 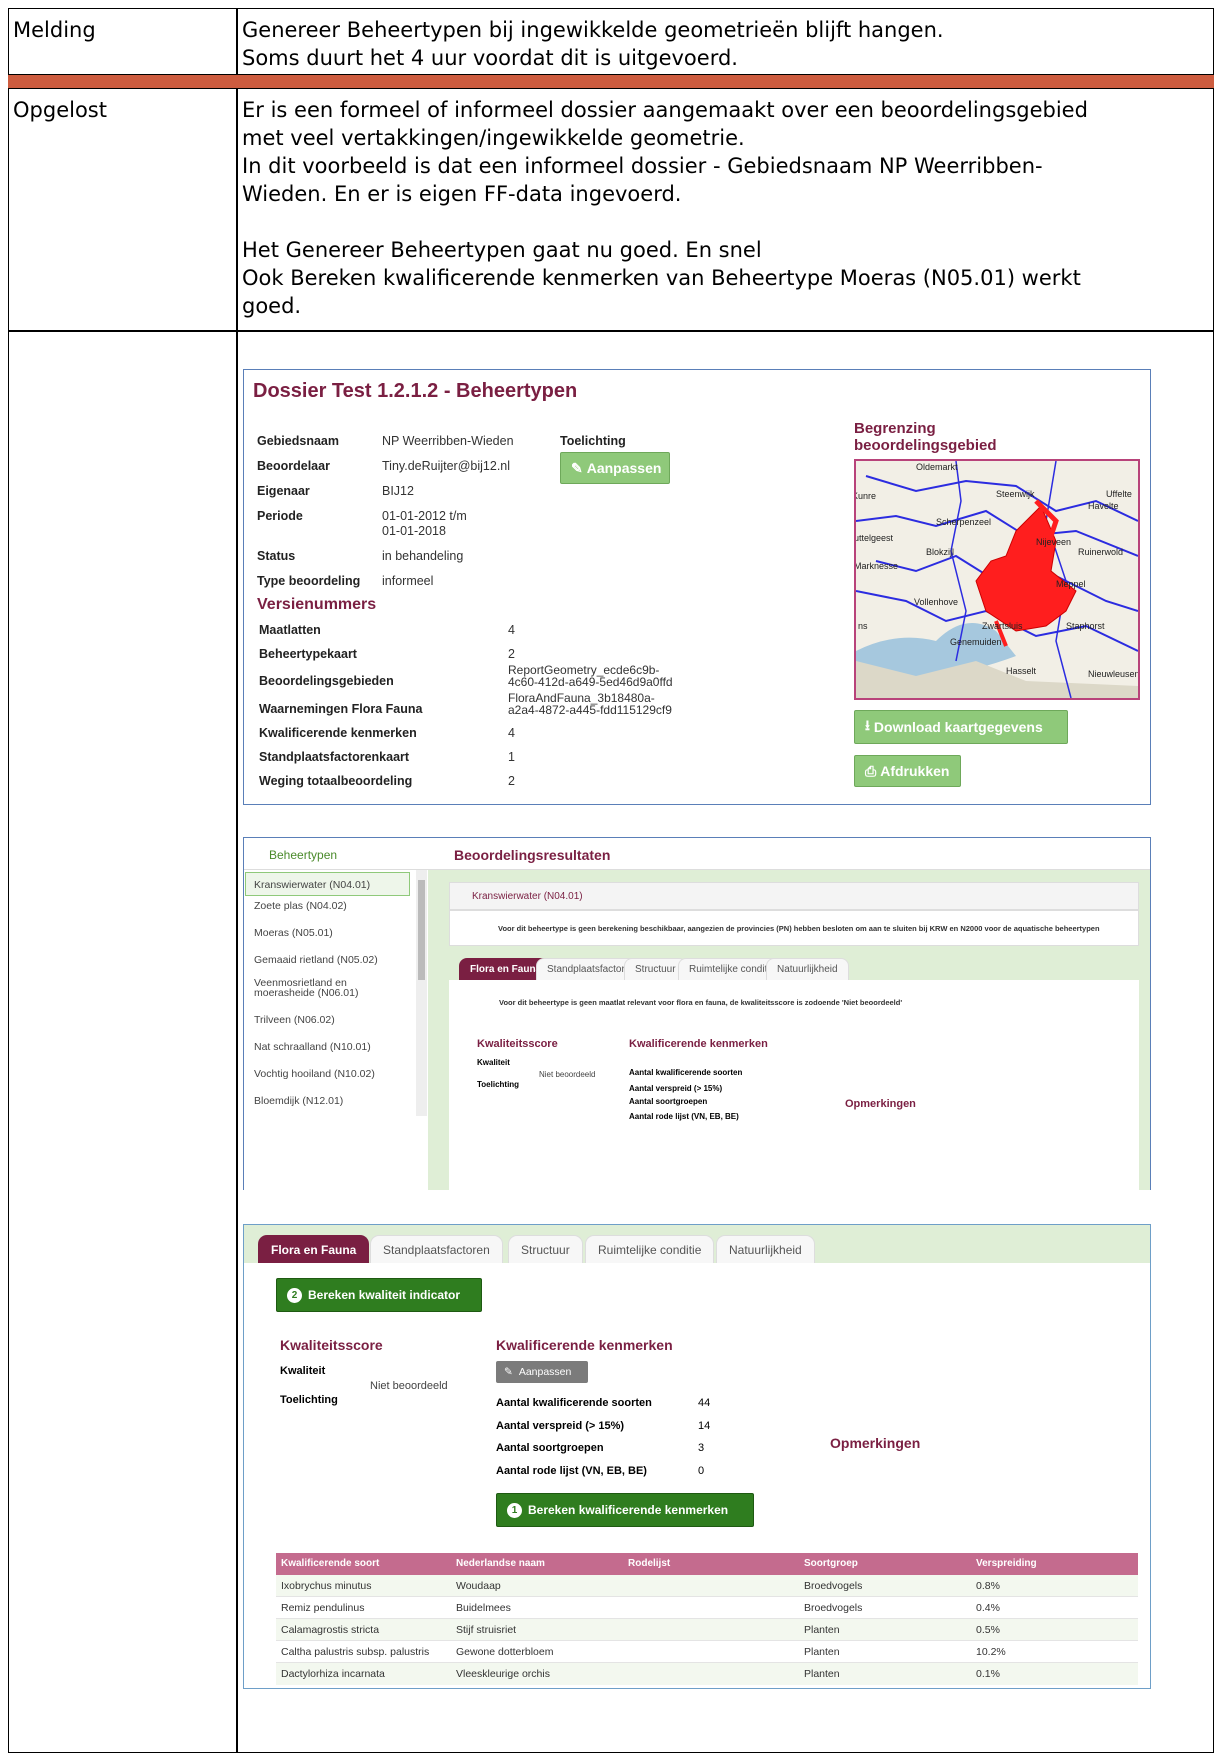 What do you see at coordinates (326, 1586) in the screenshot?
I see `table-cell: Ixobrychus minutus` at bounding box center [326, 1586].